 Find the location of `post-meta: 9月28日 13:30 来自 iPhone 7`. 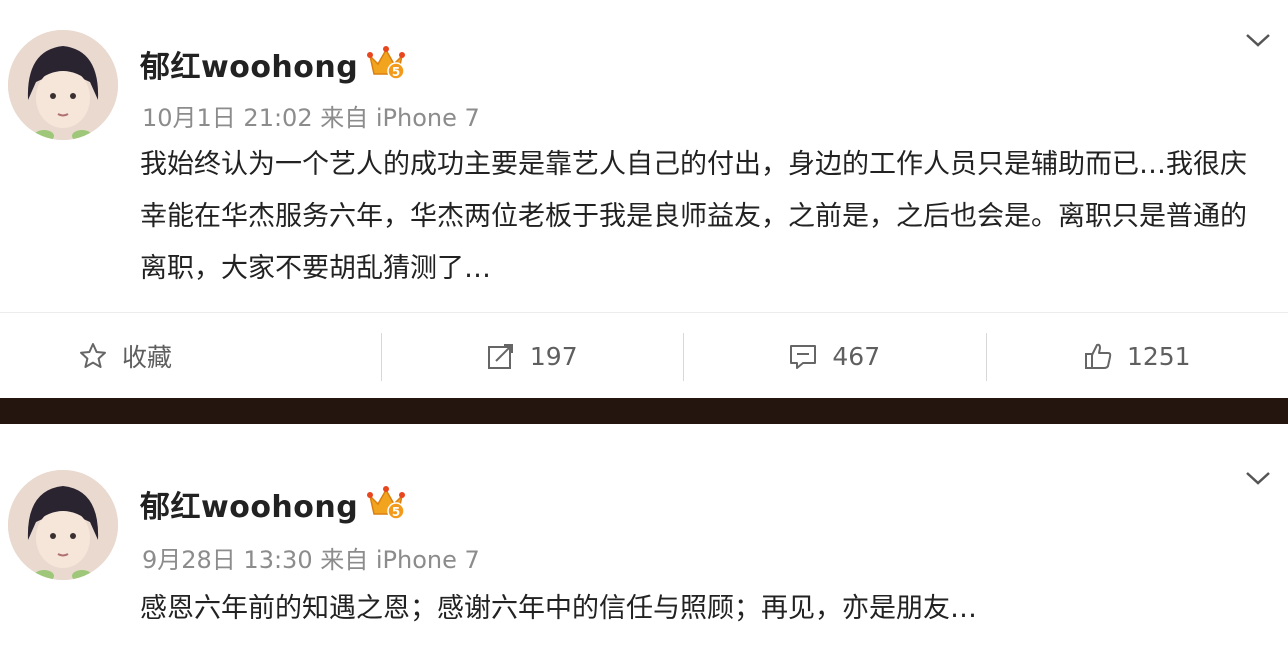

post-meta: 9月28日 13:30 来自 iPhone 7 is located at coordinates (311, 560).